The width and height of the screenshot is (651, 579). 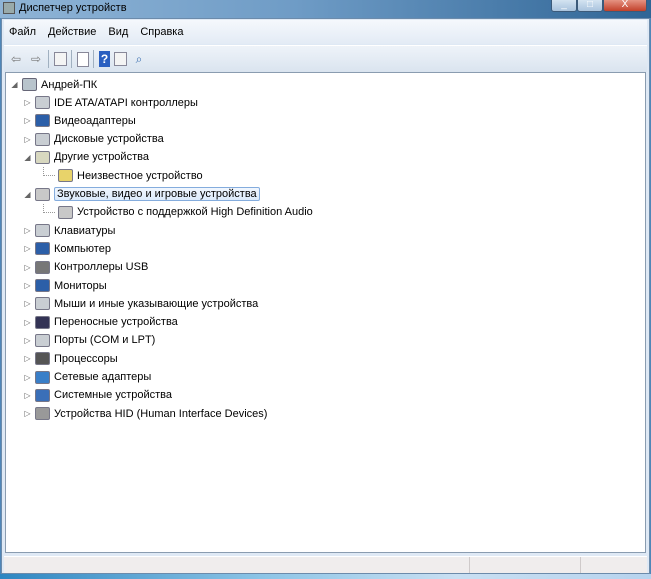 What do you see at coordinates (120, 59) in the screenshot?
I see `action-pane-icon` at bounding box center [120, 59].